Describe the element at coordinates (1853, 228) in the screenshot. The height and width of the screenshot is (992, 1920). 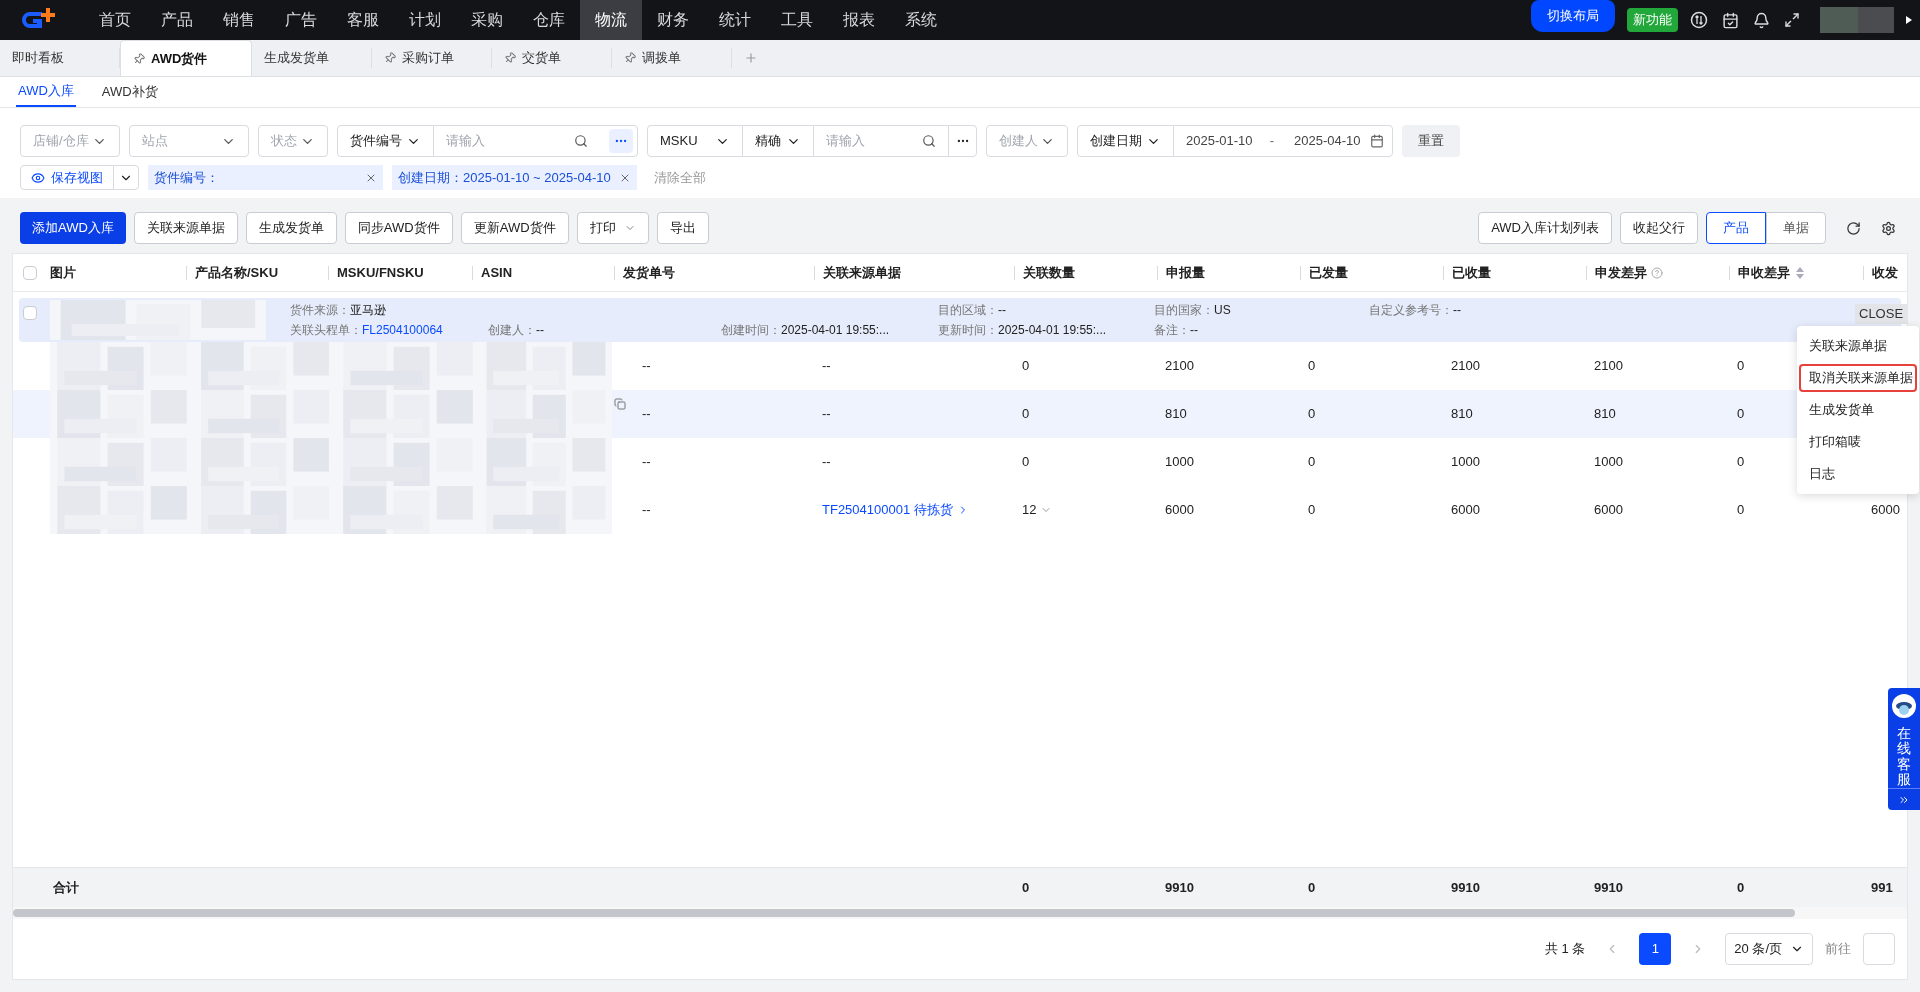
I see `refresh-icon` at that location.